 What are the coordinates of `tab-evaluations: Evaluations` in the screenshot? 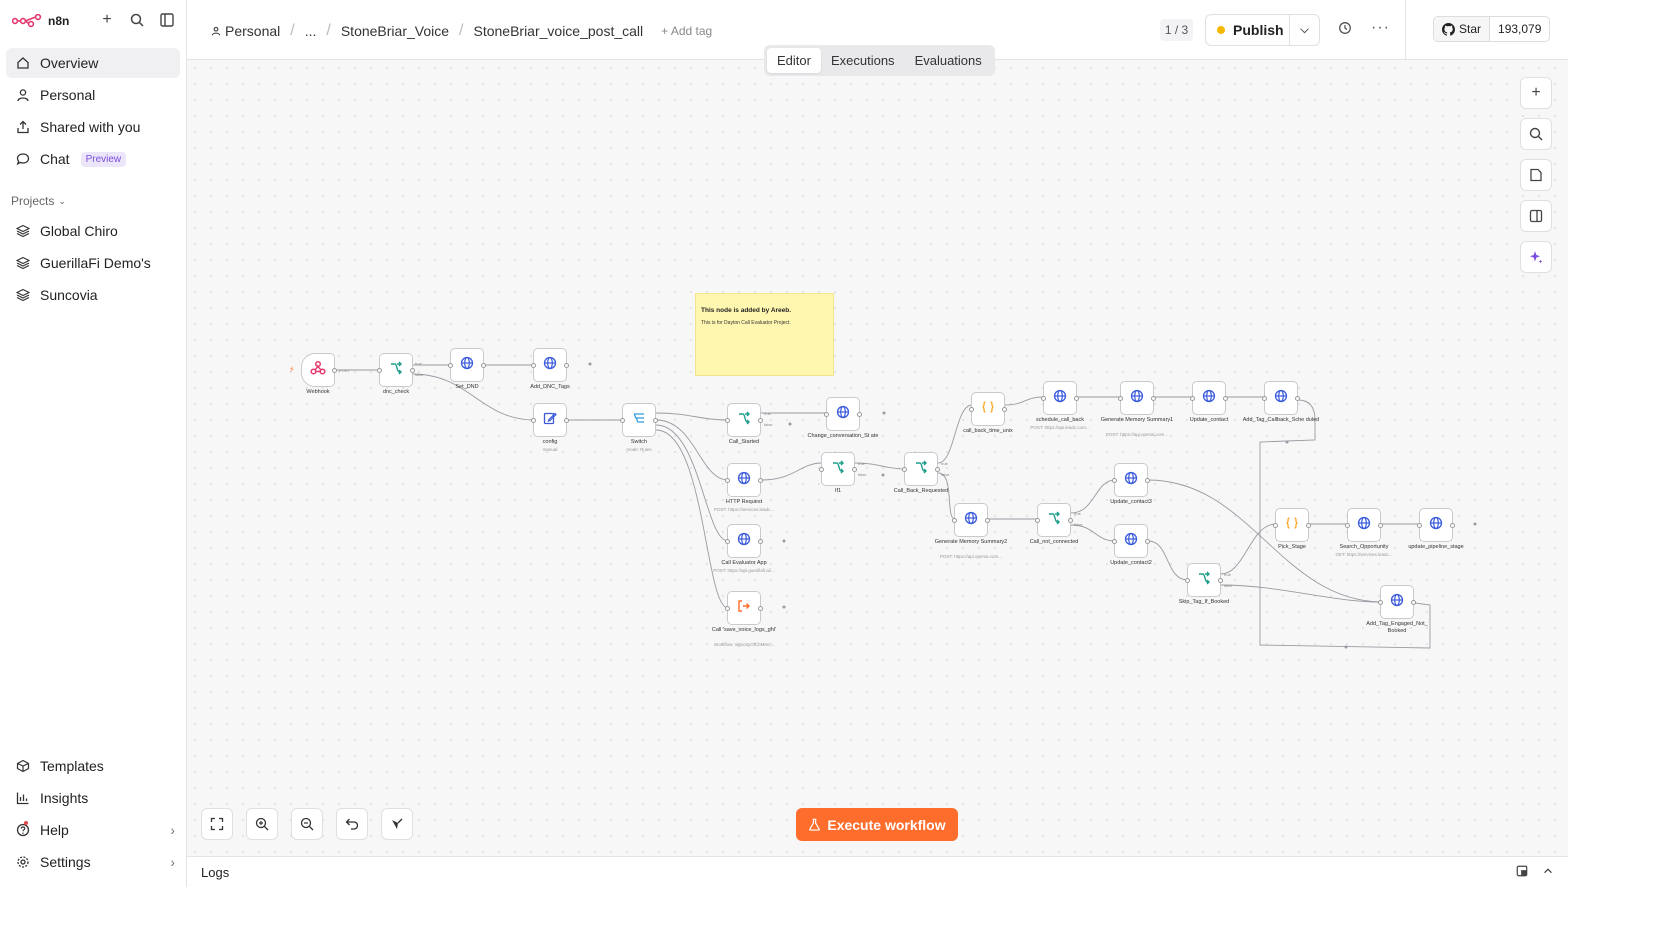 It's located at (948, 60).